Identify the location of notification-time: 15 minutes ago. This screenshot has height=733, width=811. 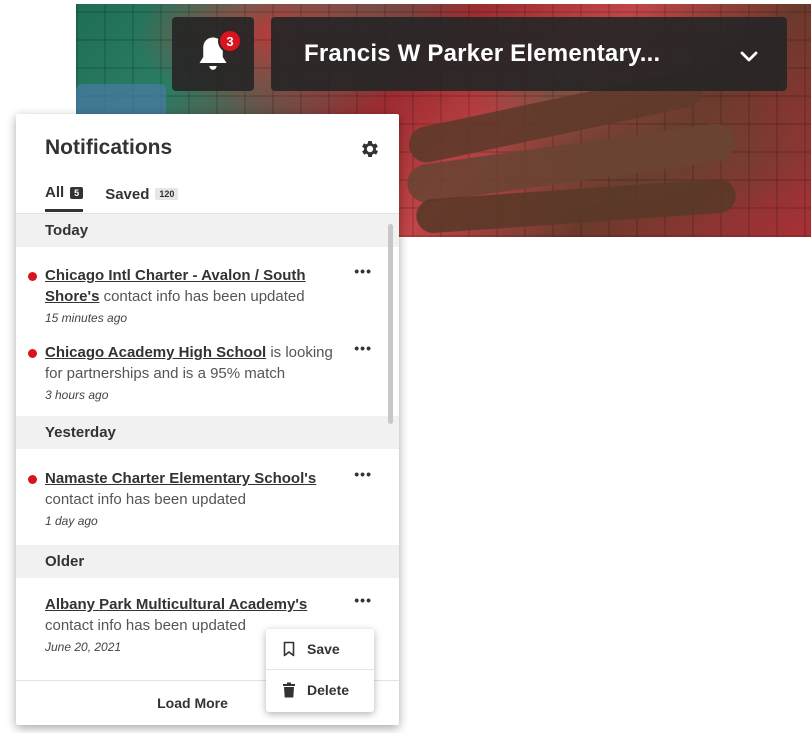
(86, 318).